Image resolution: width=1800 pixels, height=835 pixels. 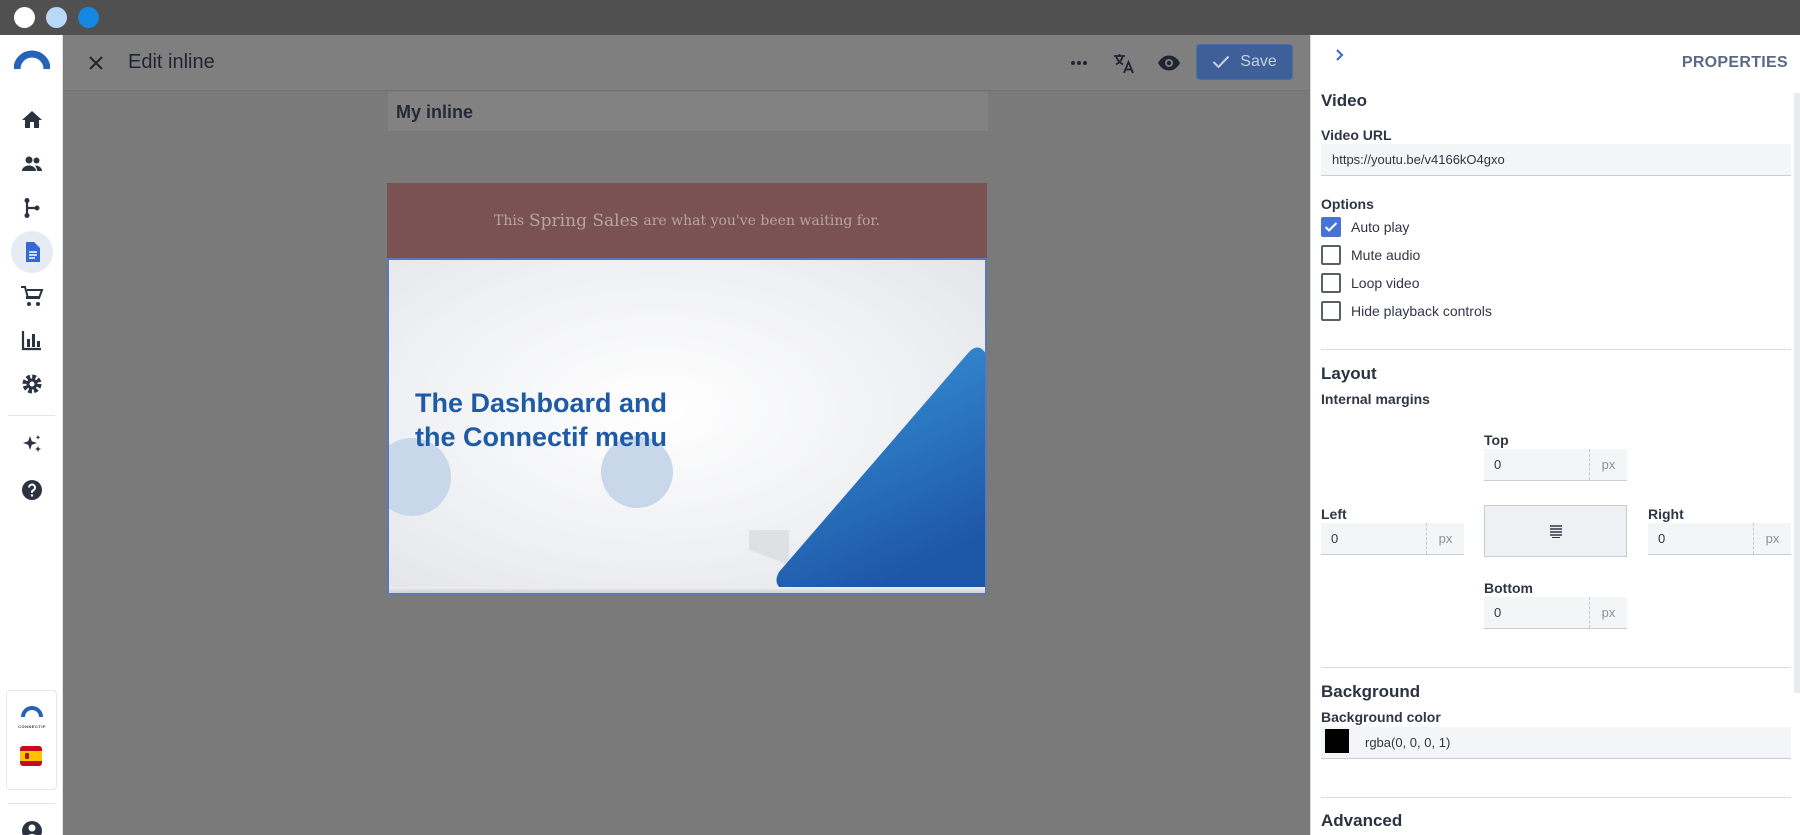 What do you see at coordinates (1386, 255) in the screenshot?
I see `mute-audio-label: Mute audio` at bounding box center [1386, 255].